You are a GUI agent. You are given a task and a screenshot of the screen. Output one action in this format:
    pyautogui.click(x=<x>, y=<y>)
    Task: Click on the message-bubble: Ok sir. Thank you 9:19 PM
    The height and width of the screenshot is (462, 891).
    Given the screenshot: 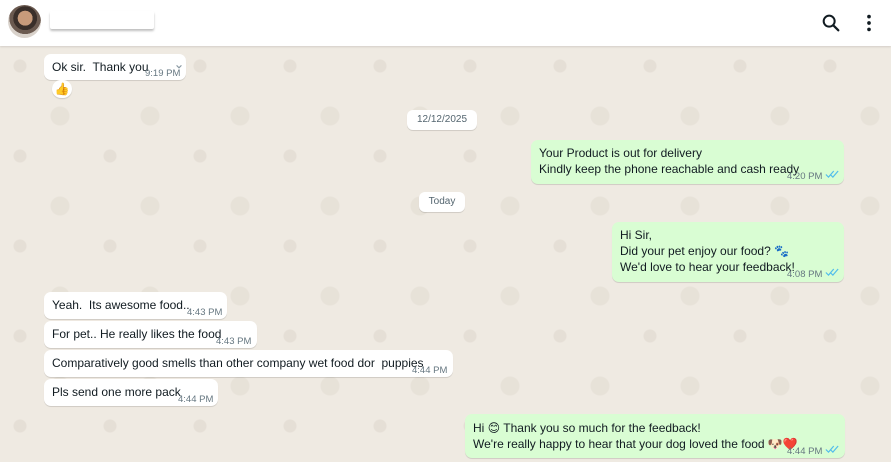 What is the action you would take?
    pyautogui.click(x=115, y=67)
    